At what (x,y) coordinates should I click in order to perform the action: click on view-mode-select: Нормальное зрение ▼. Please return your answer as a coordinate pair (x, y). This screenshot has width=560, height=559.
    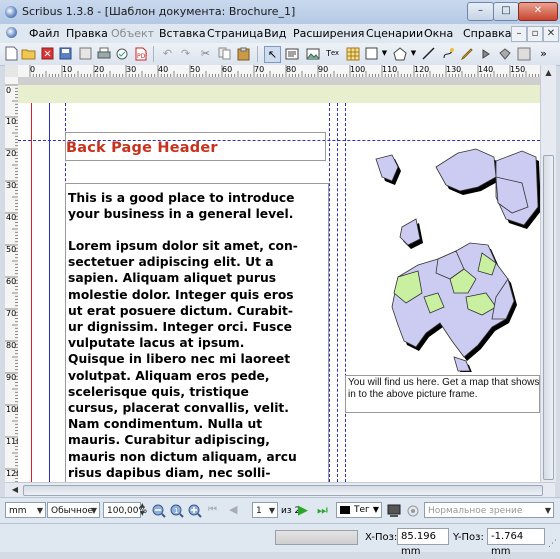
    Looking at the image, I should click on (489, 510).